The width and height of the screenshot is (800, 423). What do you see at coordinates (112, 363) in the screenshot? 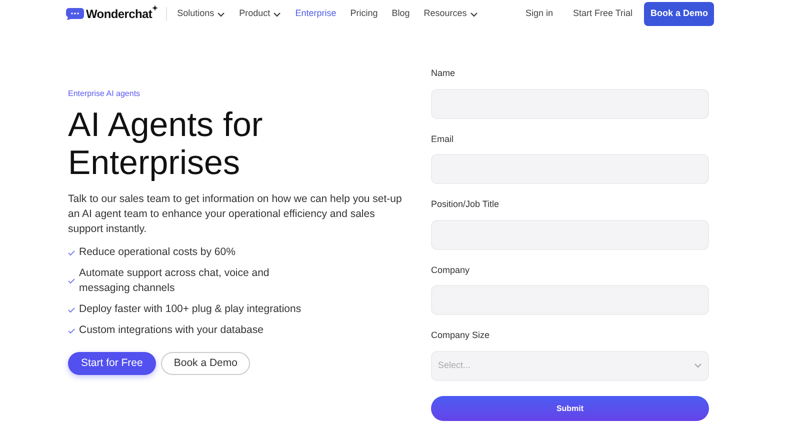
I see `start-free-button: Start for Free` at bounding box center [112, 363].